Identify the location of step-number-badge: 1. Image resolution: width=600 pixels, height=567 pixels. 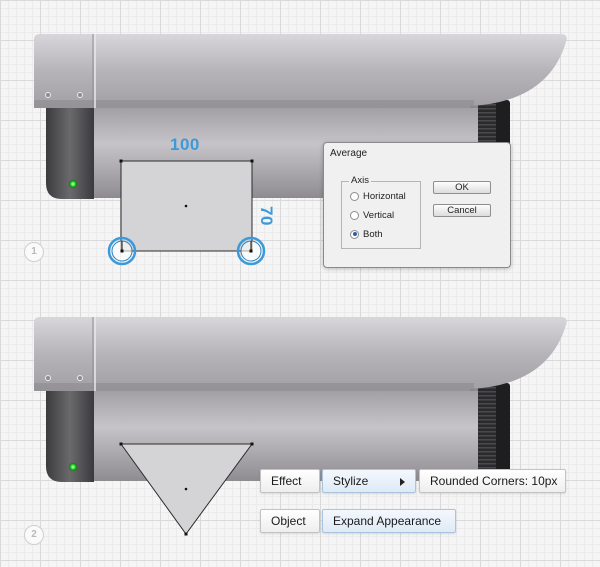
(34, 252).